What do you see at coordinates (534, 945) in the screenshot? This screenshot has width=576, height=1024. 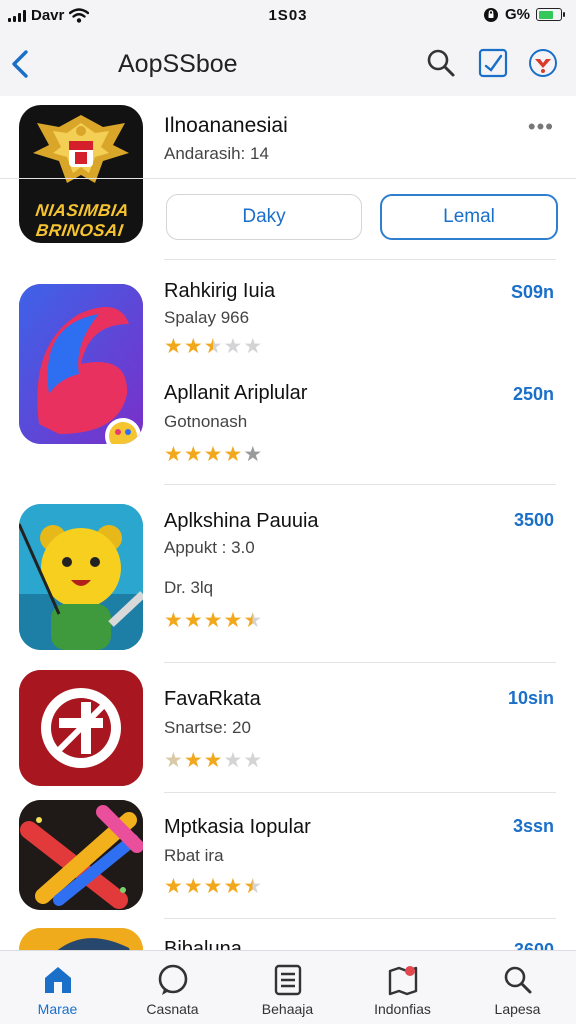 I see `app-price: 3600` at bounding box center [534, 945].